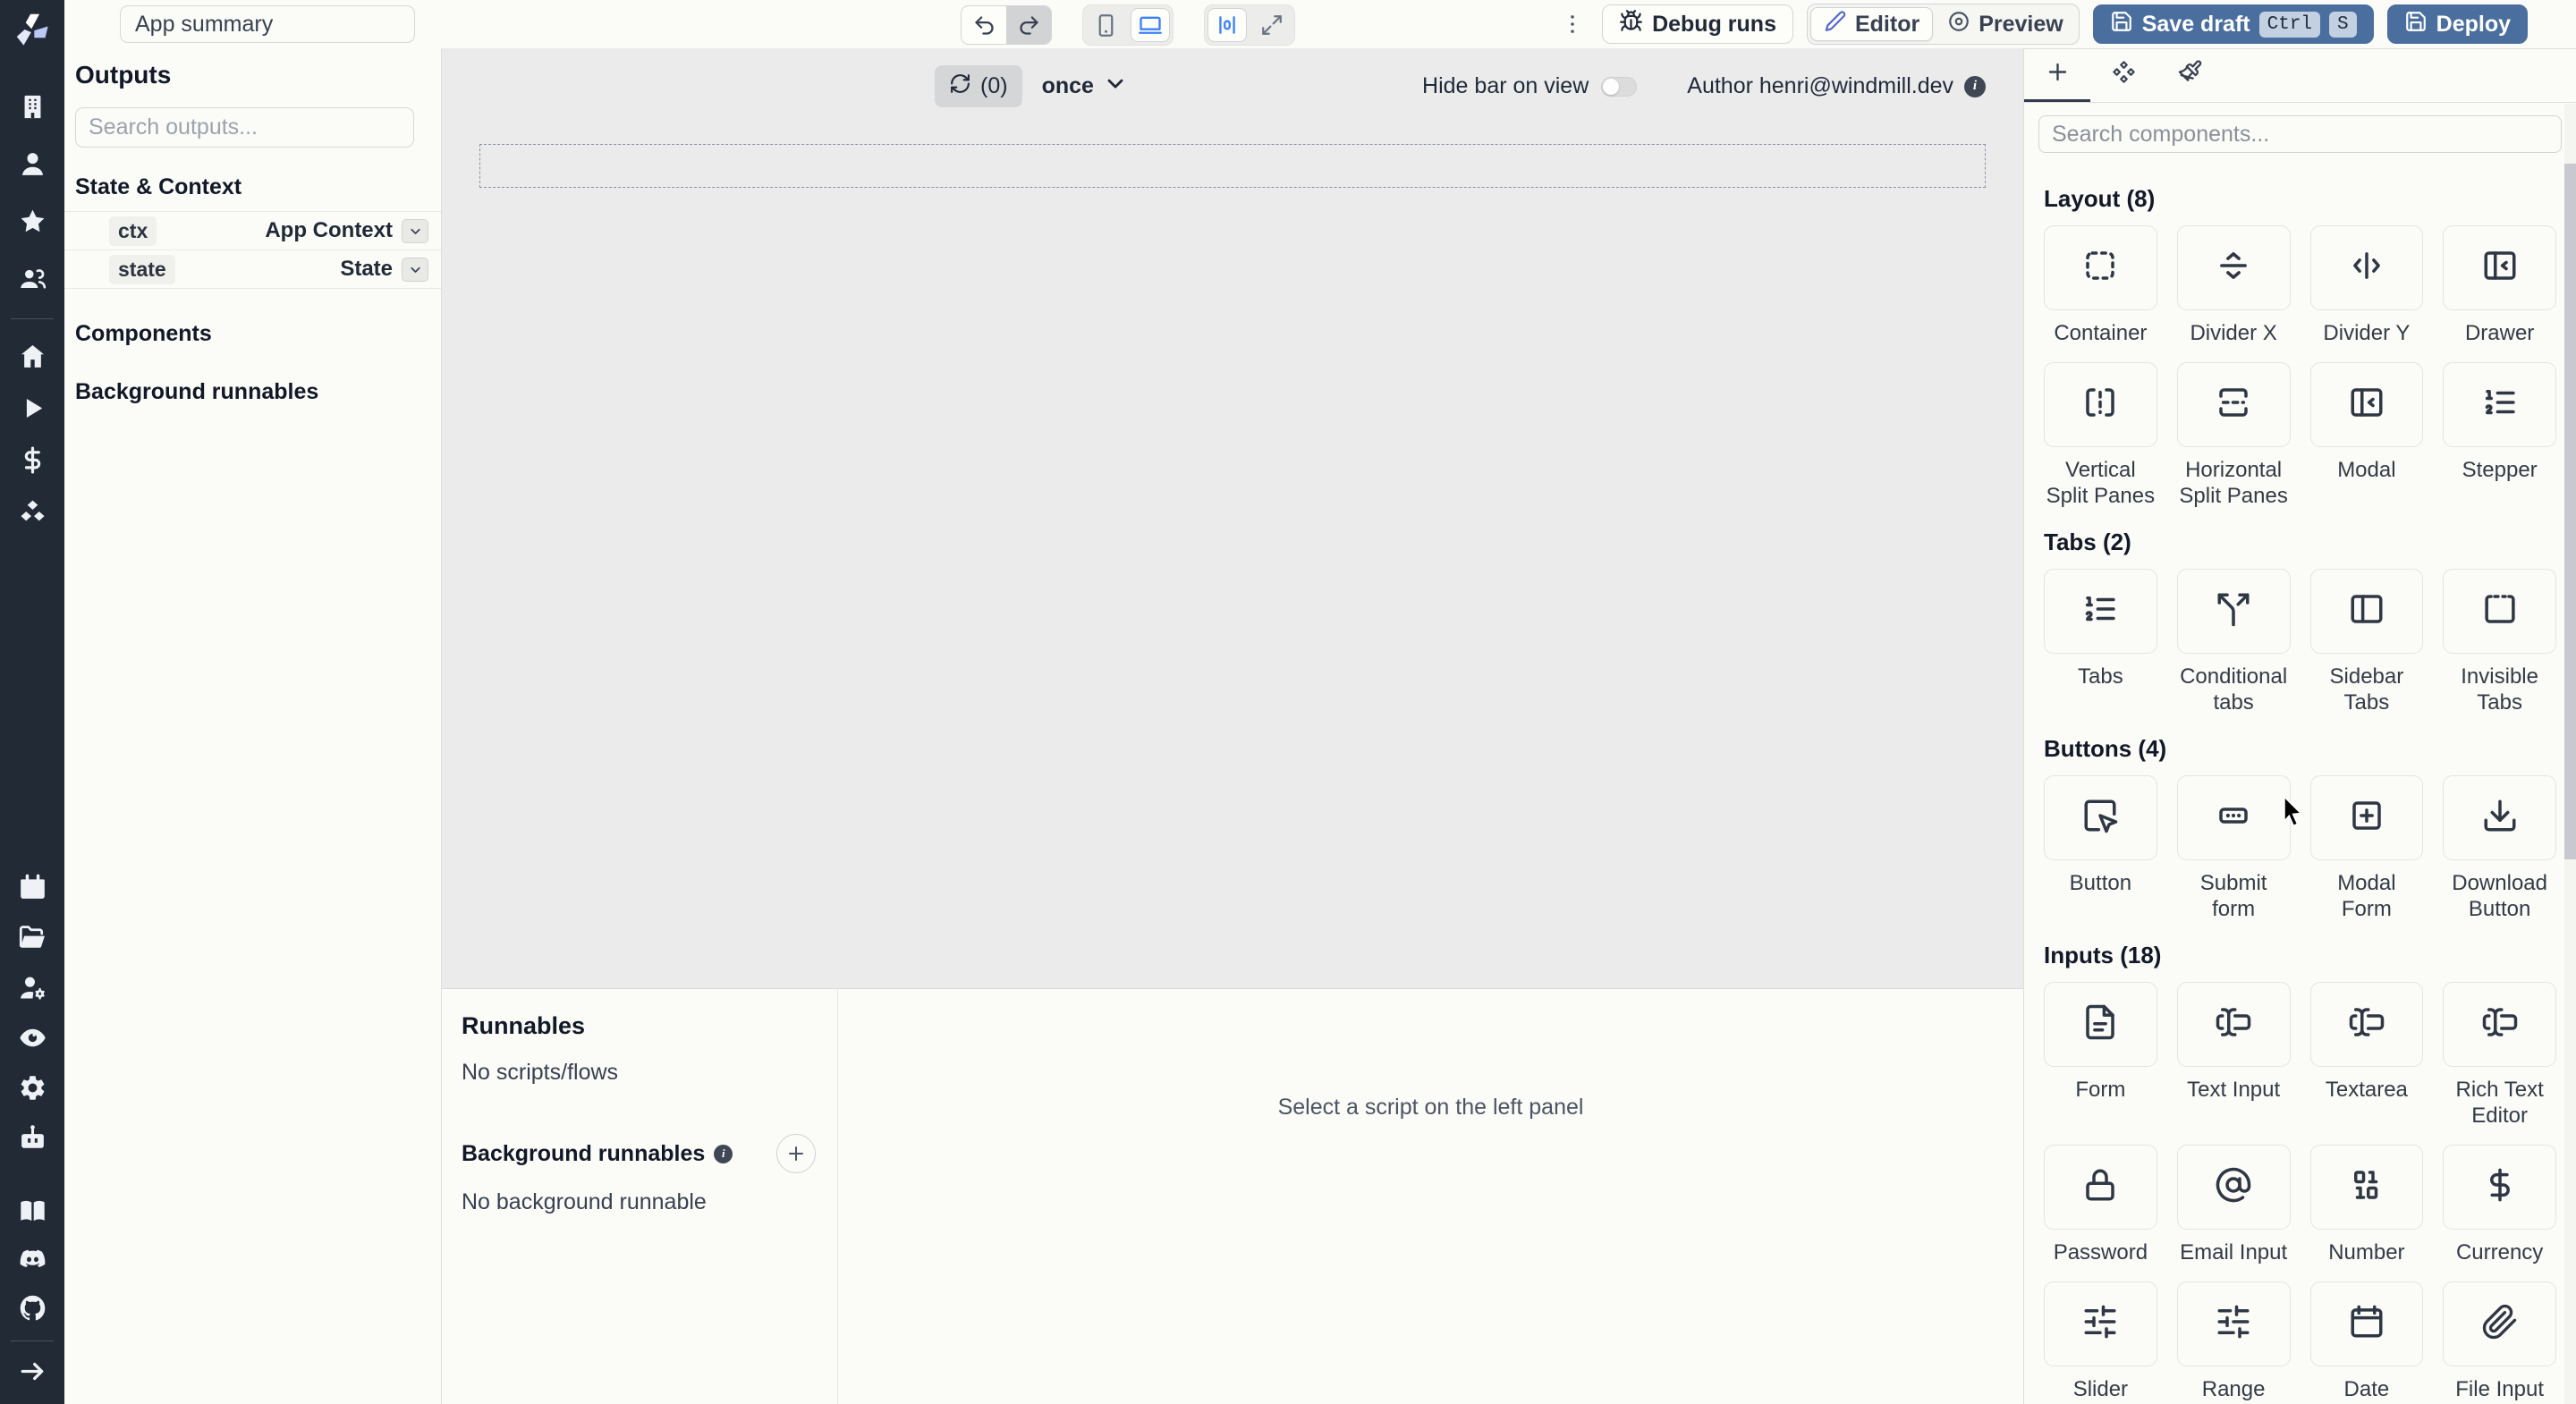 The image size is (2576, 1404). Describe the element at coordinates (2100, 642) in the screenshot. I see `component-card-tabs: Tabs` at that location.